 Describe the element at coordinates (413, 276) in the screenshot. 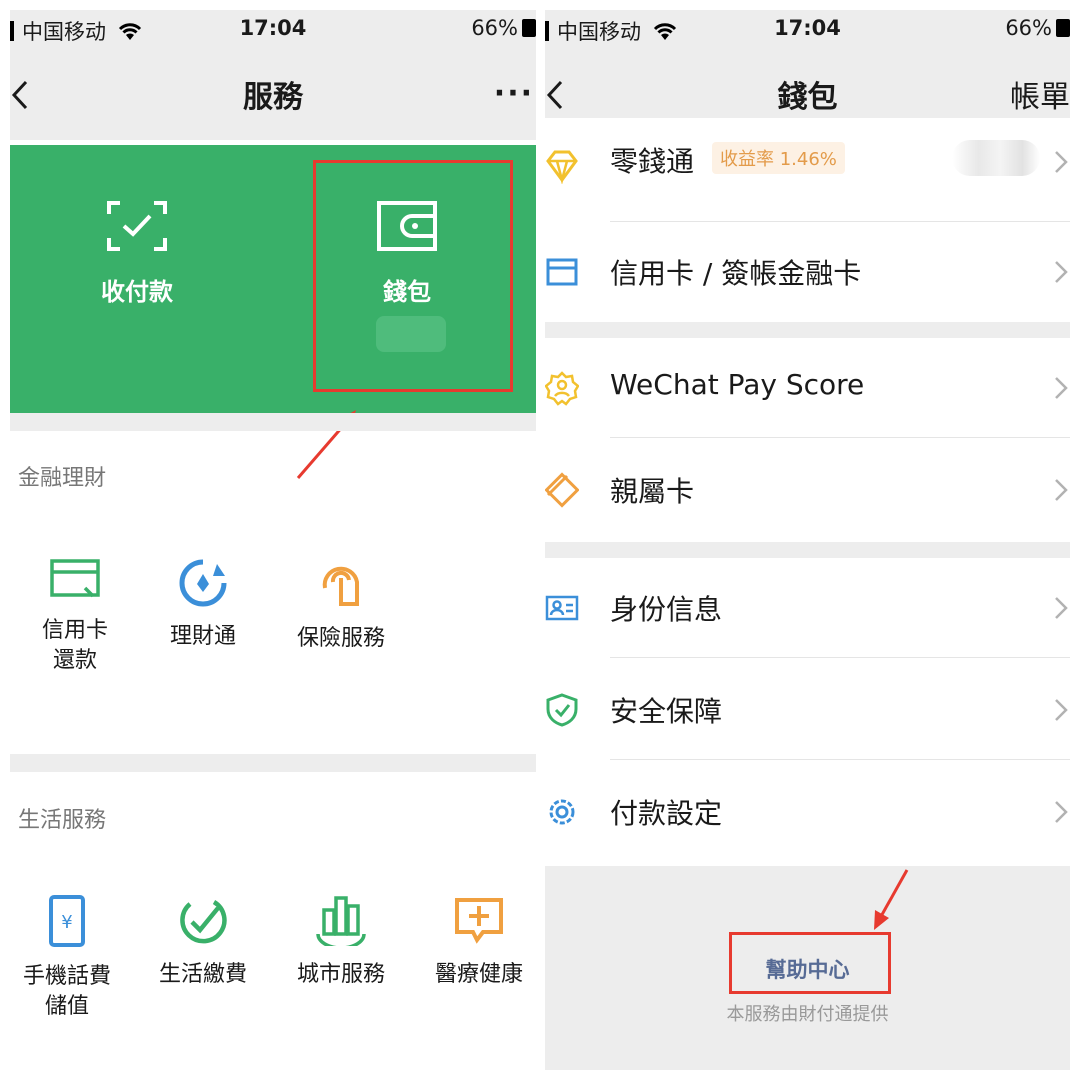

I see `wallet-highlight-box` at that location.